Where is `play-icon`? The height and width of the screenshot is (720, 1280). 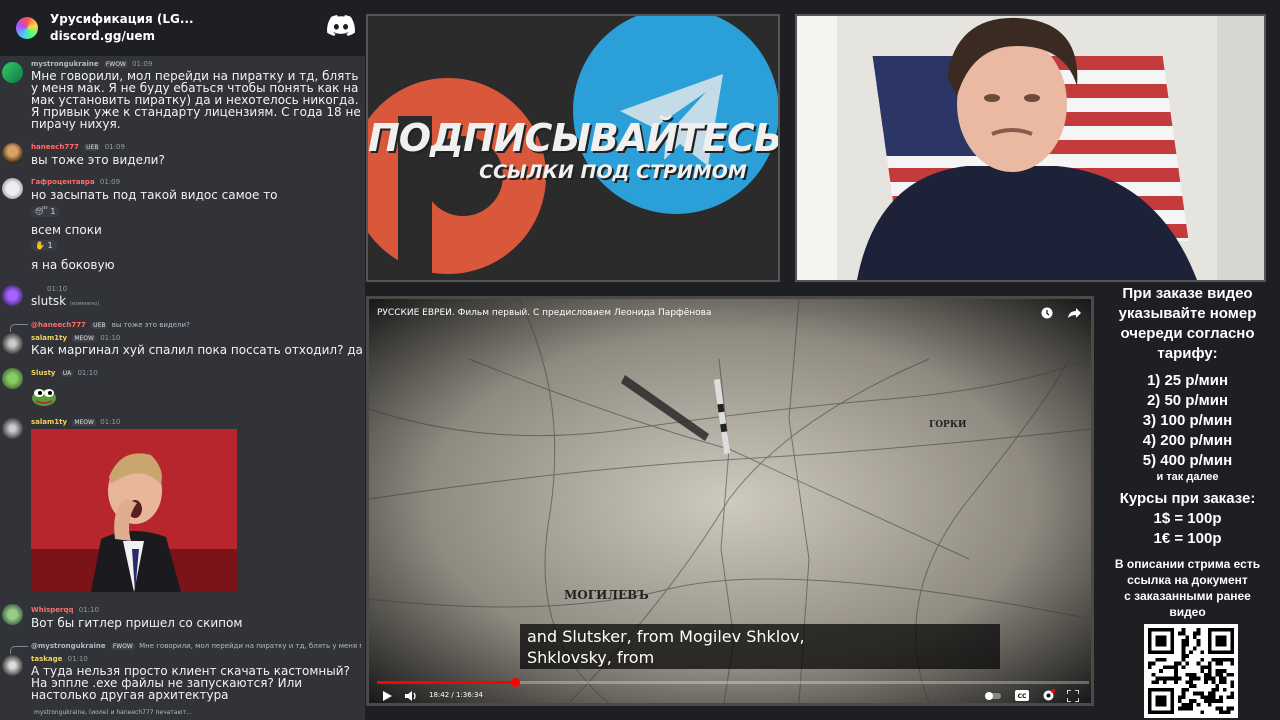 play-icon is located at coordinates (387, 696).